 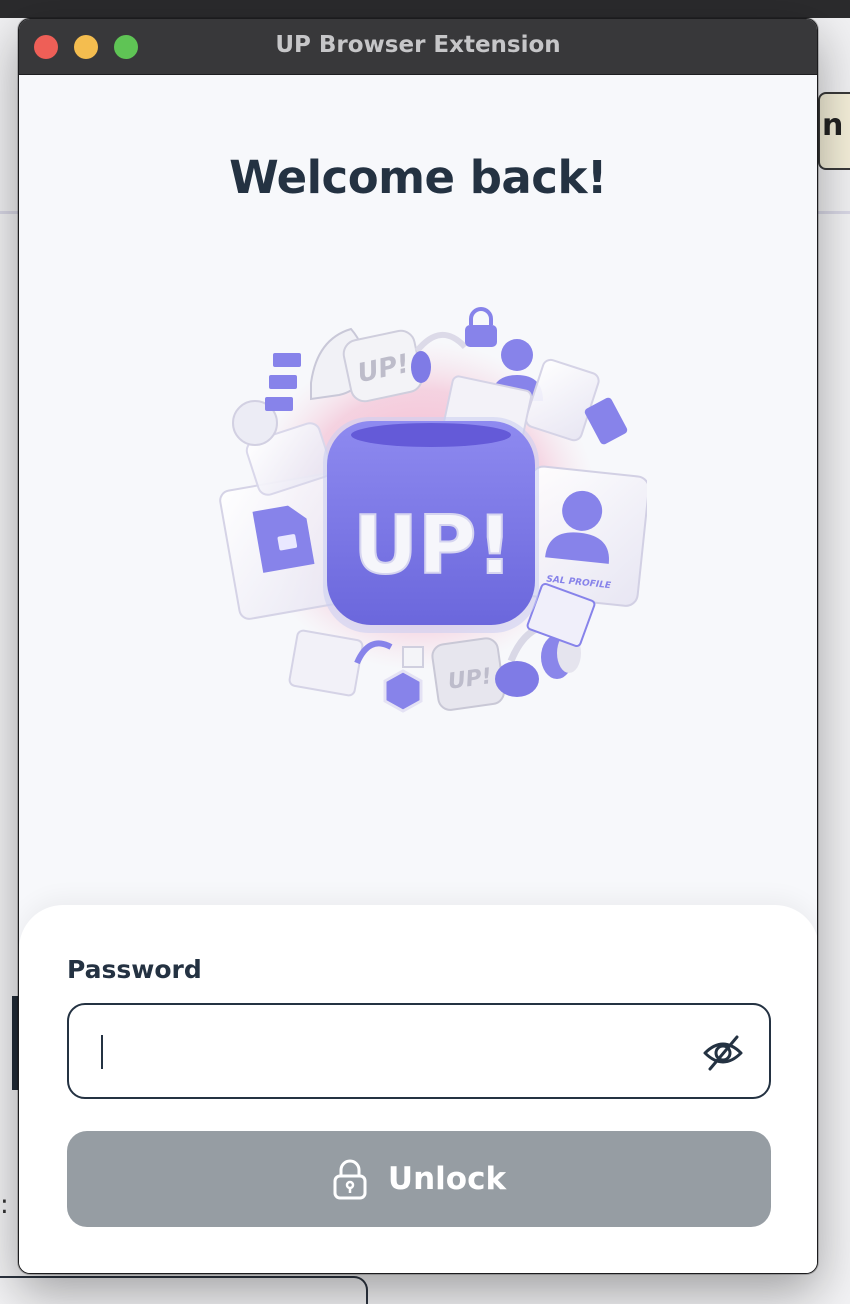 What do you see at coordinates (350, 1179) in the screenshot?
I see `lock-icon` at bounding box center [350, 1179].